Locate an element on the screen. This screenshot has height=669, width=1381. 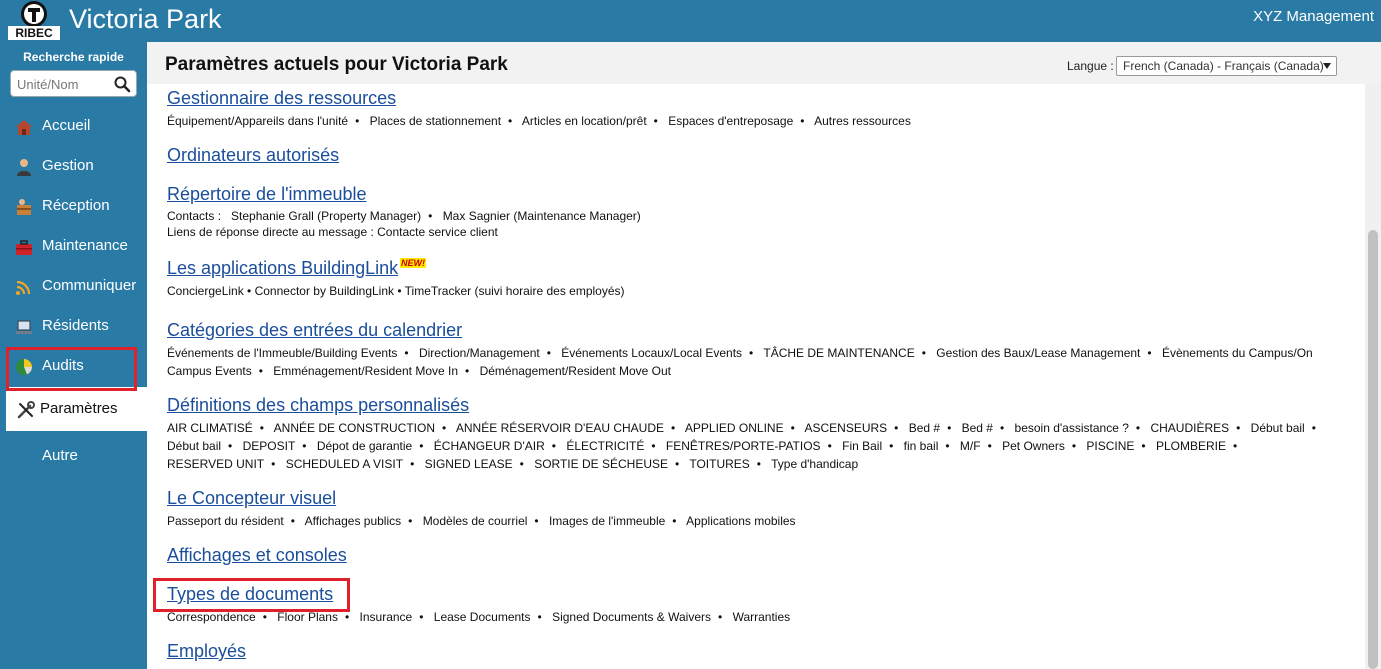
contact-item: Max Sagnier (Maintenance Manager) is located at coordinates (542, 216).